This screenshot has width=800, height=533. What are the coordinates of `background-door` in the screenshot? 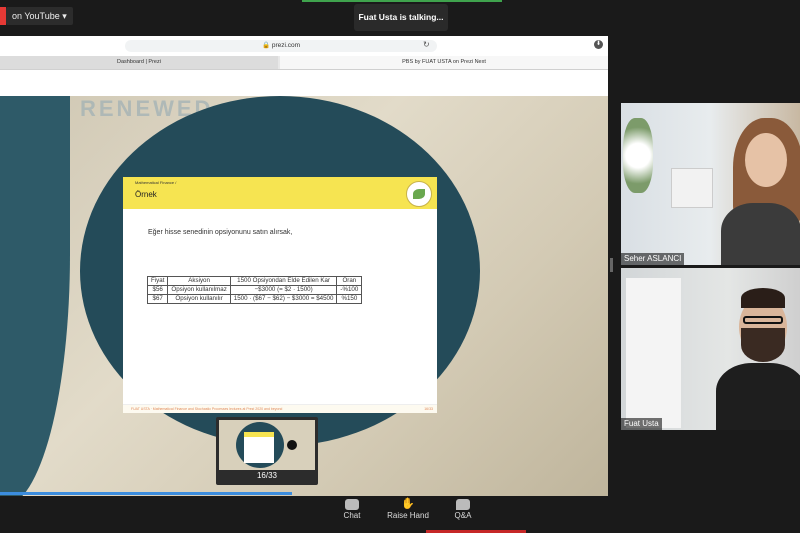 It's located at (653, 353).